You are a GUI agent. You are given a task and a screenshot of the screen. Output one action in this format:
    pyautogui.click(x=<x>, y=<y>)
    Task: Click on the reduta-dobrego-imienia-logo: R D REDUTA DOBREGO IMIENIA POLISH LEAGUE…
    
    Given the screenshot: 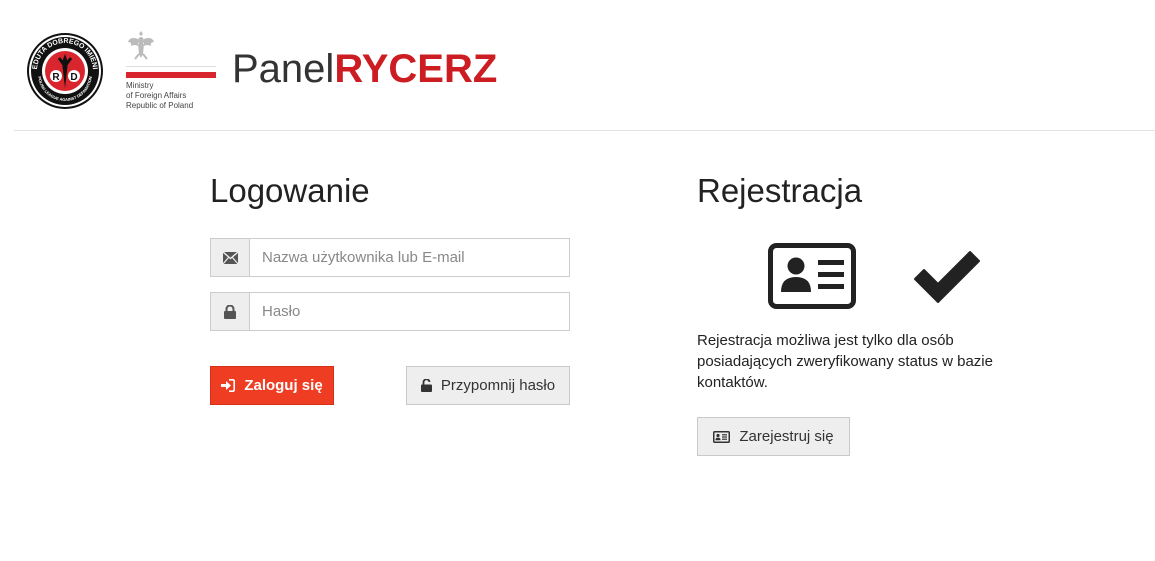 What is the action you would take?
    pyautogui.click(x=63, y=68)
    